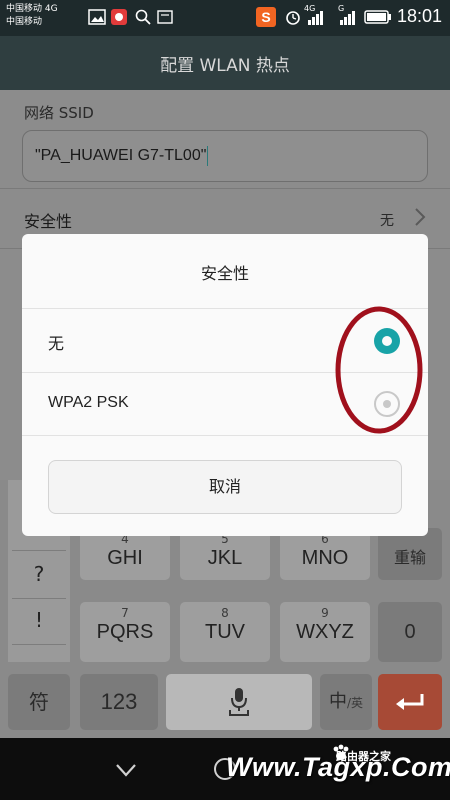 This screenshot has height=800, width=450. I want to click on key-zero: 0, so click(410, 632).